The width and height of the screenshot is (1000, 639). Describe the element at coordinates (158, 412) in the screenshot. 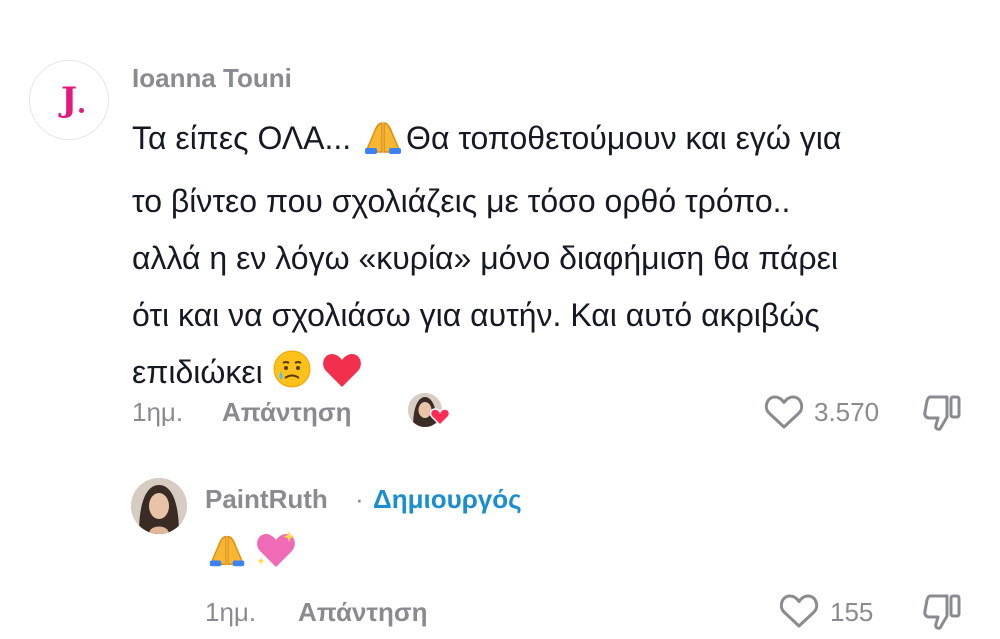

I see `comment-time: 1ημ.` at that location.